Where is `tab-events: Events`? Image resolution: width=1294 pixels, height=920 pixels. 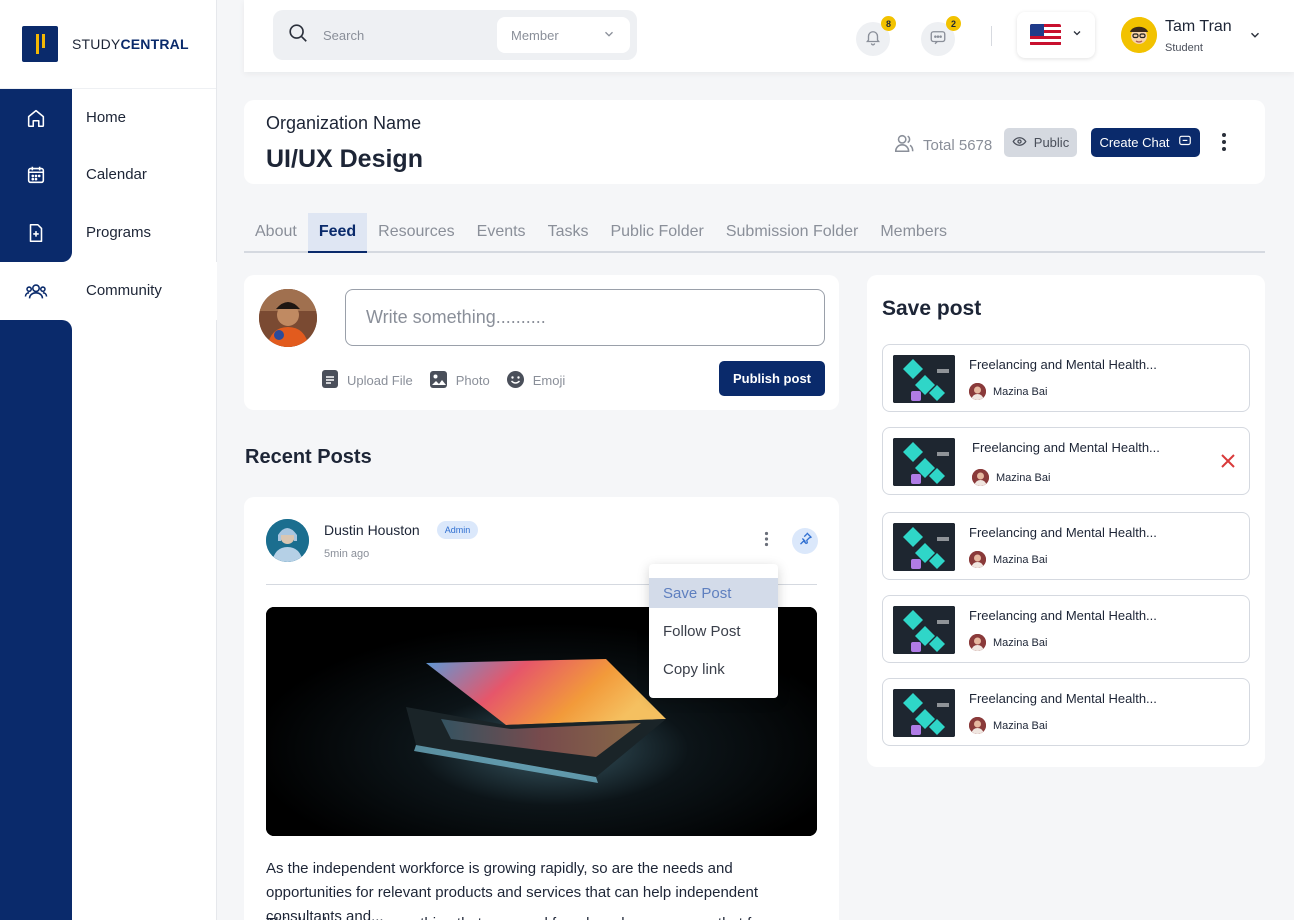 tab-events: Events is located at coordinates (501, 232).